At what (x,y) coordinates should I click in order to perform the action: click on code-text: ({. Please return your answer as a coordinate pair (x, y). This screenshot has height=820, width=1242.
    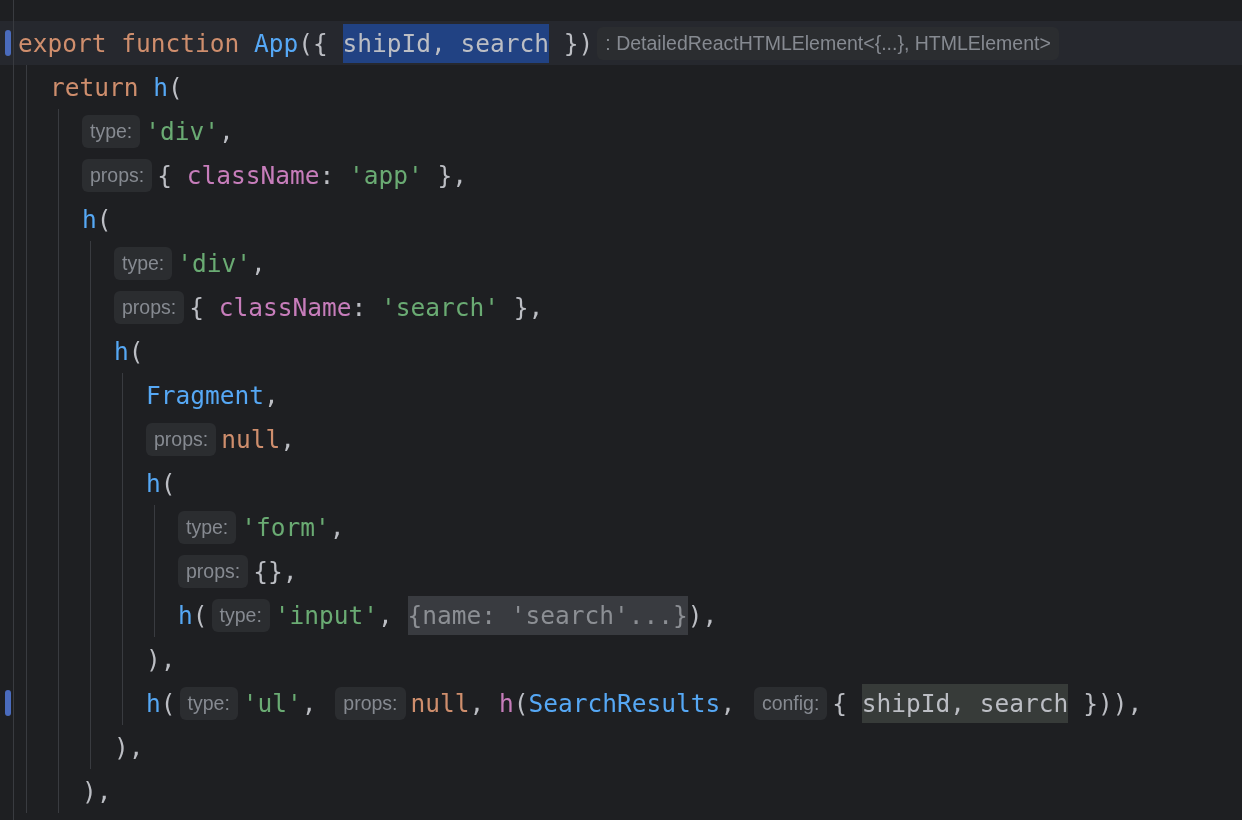
    Looking at the image, I should click on (313, 43).